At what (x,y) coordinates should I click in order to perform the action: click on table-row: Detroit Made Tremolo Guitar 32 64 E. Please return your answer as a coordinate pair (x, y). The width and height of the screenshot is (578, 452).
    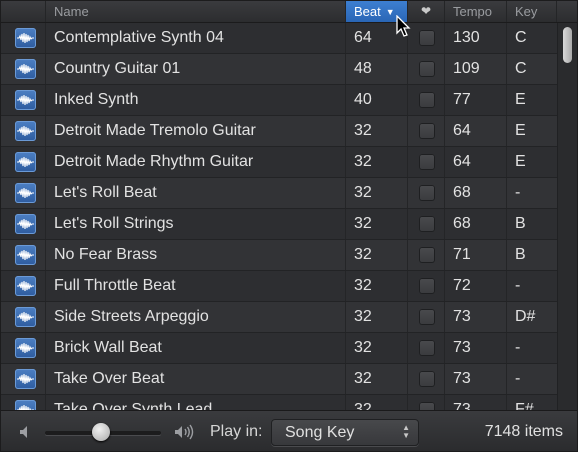
    Looking at the image, I should click on (281, 131).